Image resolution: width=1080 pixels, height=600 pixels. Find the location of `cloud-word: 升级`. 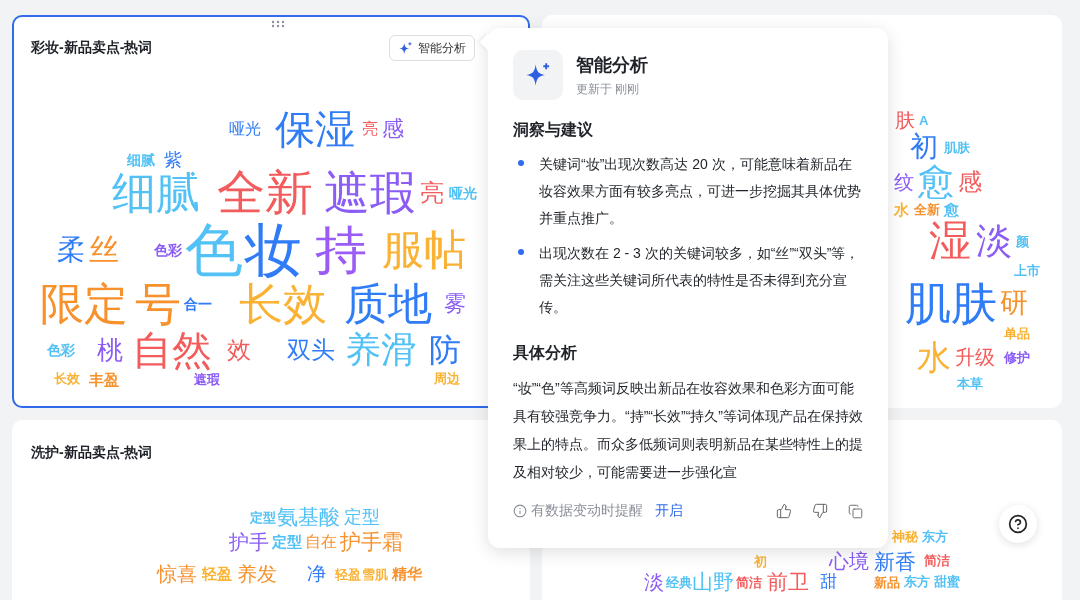

cloud-word: 升级 is located at coordinates (975, 357).